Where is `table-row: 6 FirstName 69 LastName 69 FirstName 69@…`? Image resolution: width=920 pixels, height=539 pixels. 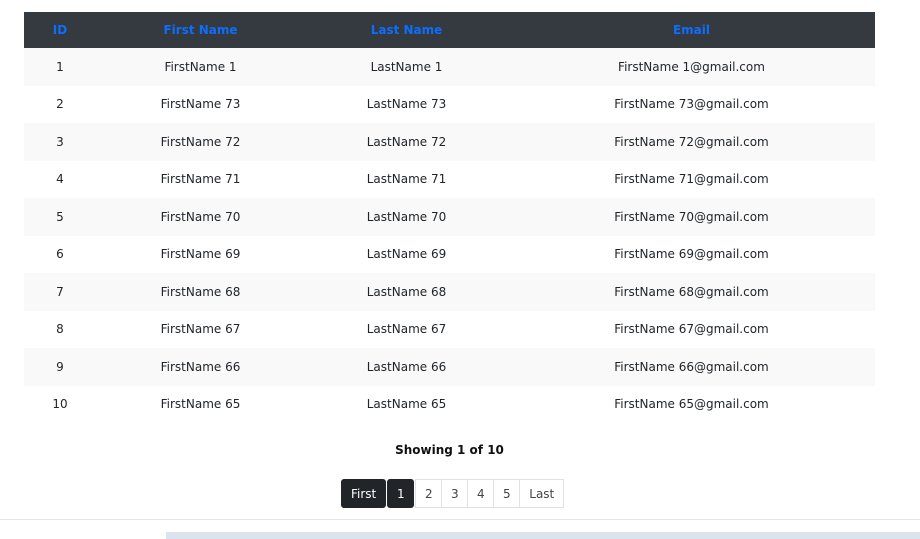 table-row: 6 FirstName 69 LastName 69 FirstName 69@… is located at coordinates (449, 254).